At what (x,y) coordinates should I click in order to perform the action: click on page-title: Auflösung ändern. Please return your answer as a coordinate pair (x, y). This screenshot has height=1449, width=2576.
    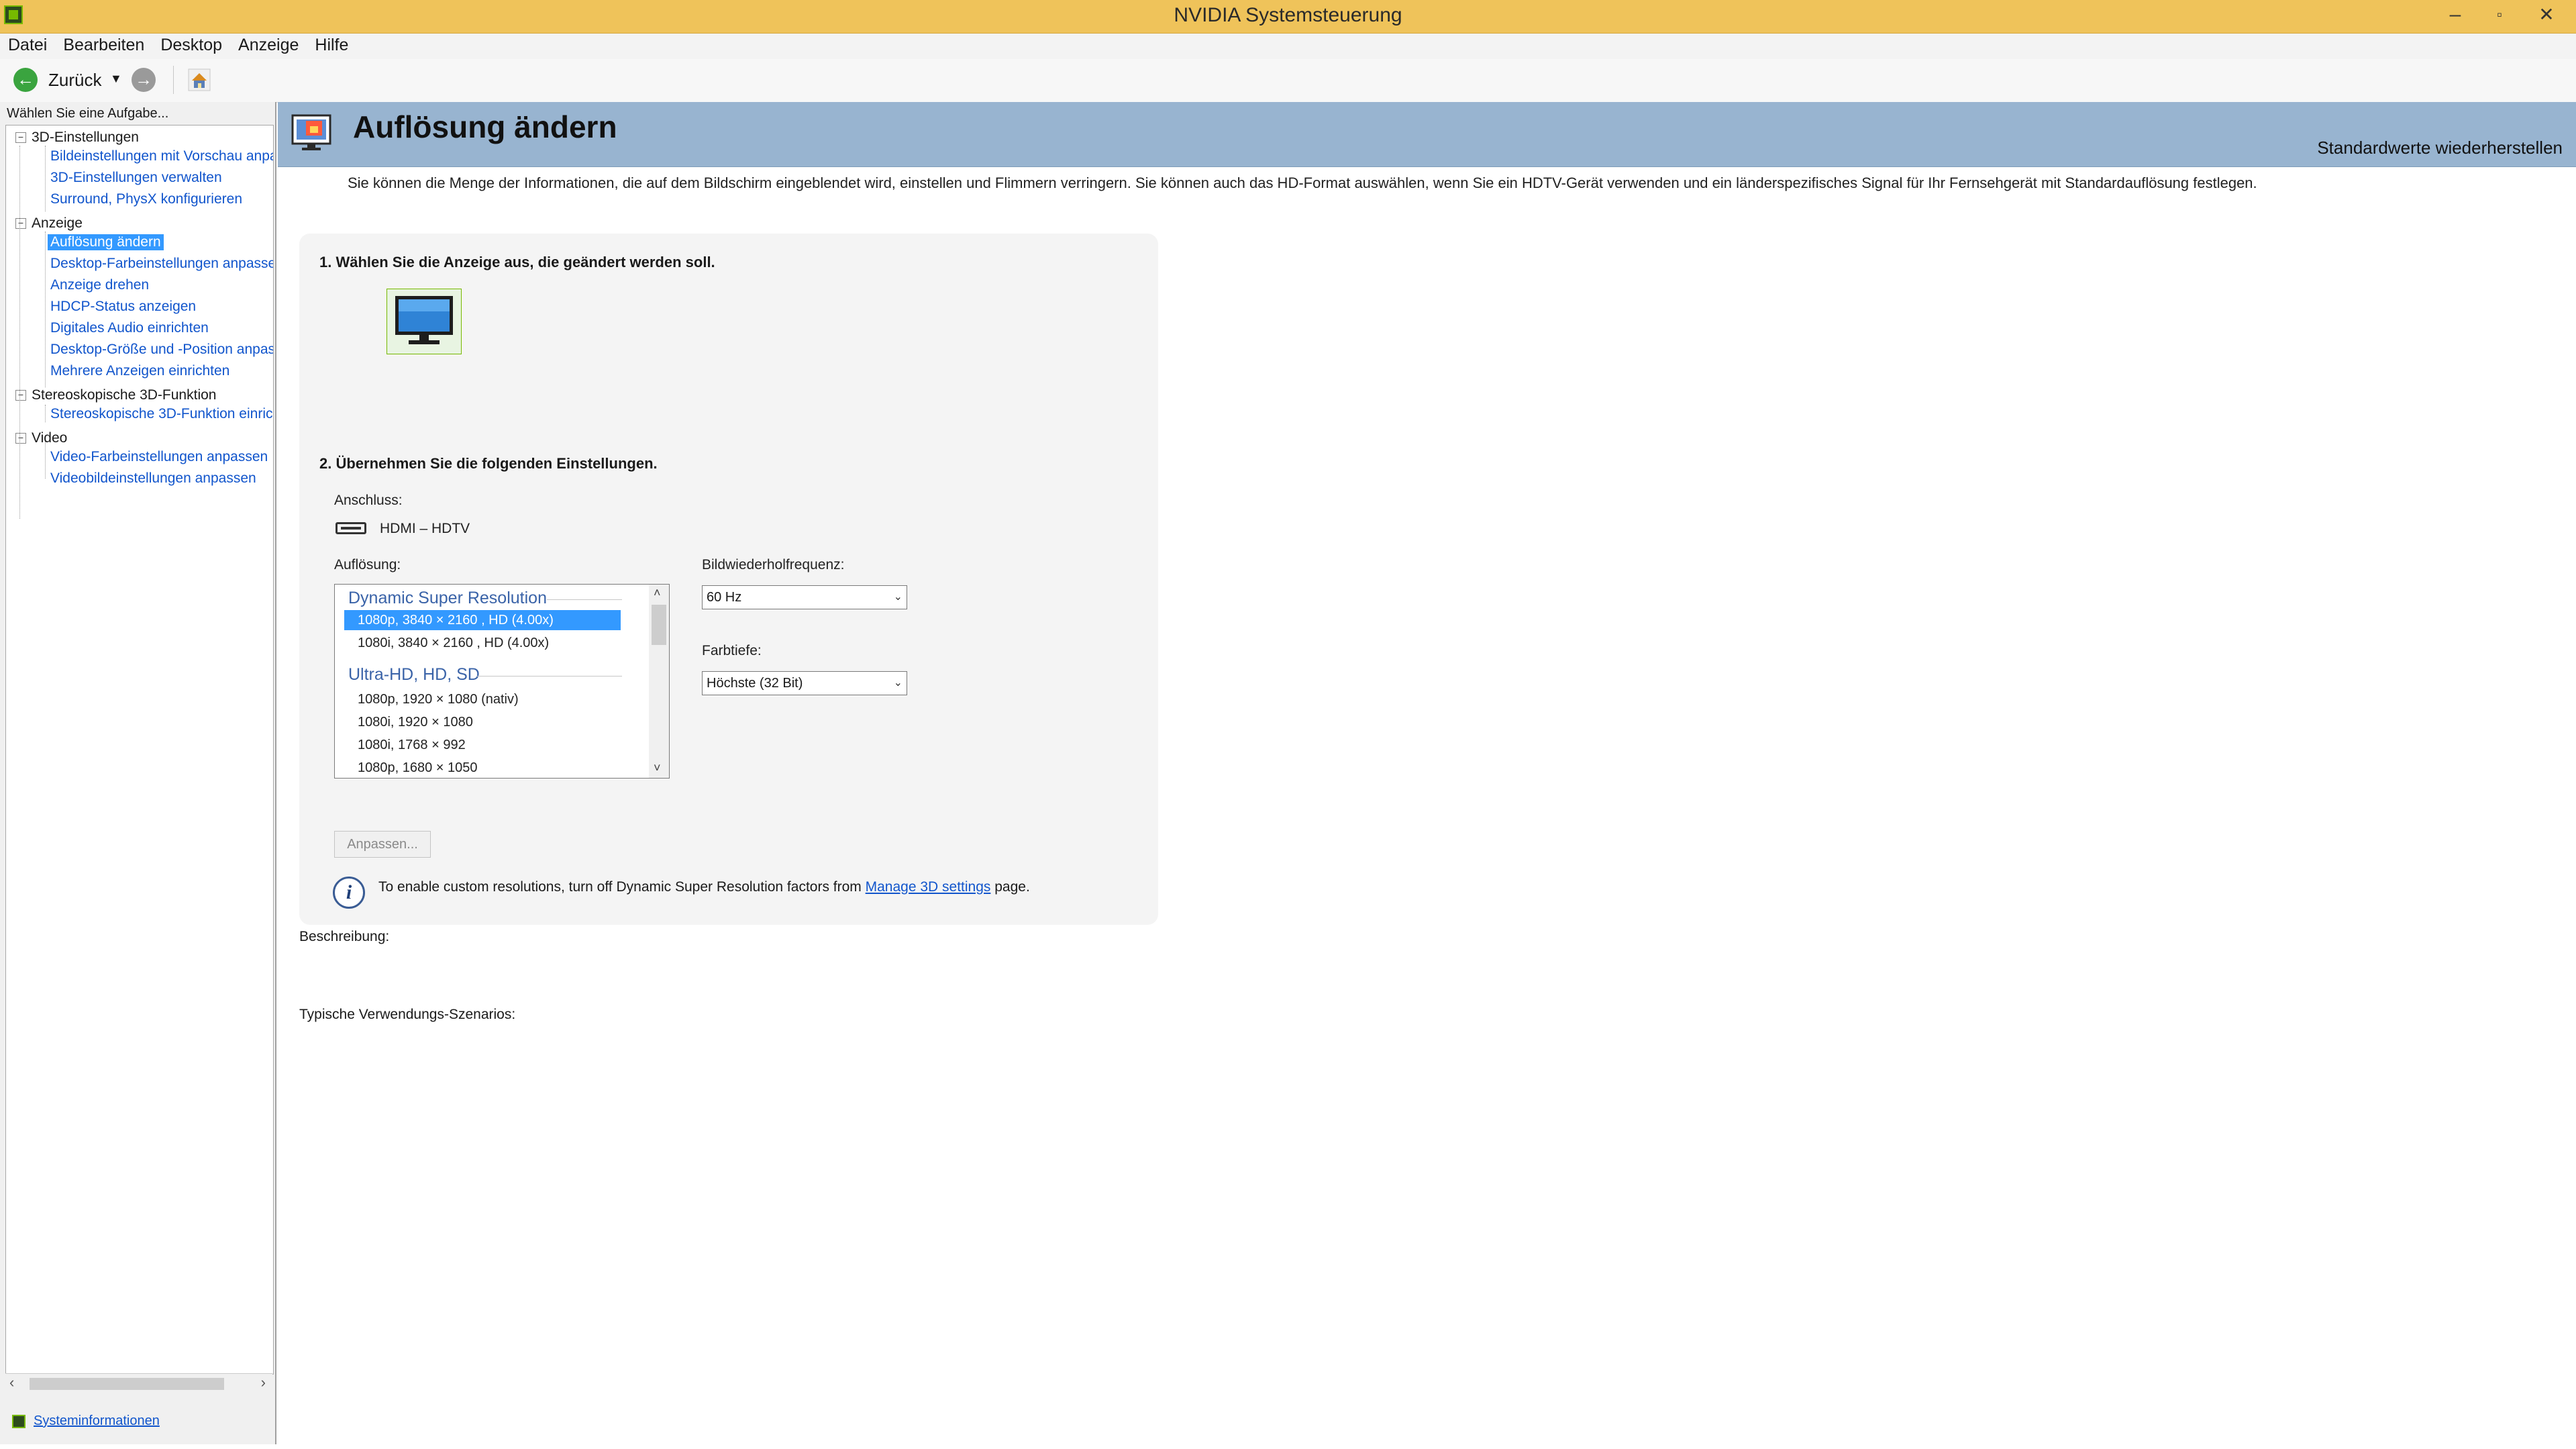
    Looking at the image, I should click on (485, 126).